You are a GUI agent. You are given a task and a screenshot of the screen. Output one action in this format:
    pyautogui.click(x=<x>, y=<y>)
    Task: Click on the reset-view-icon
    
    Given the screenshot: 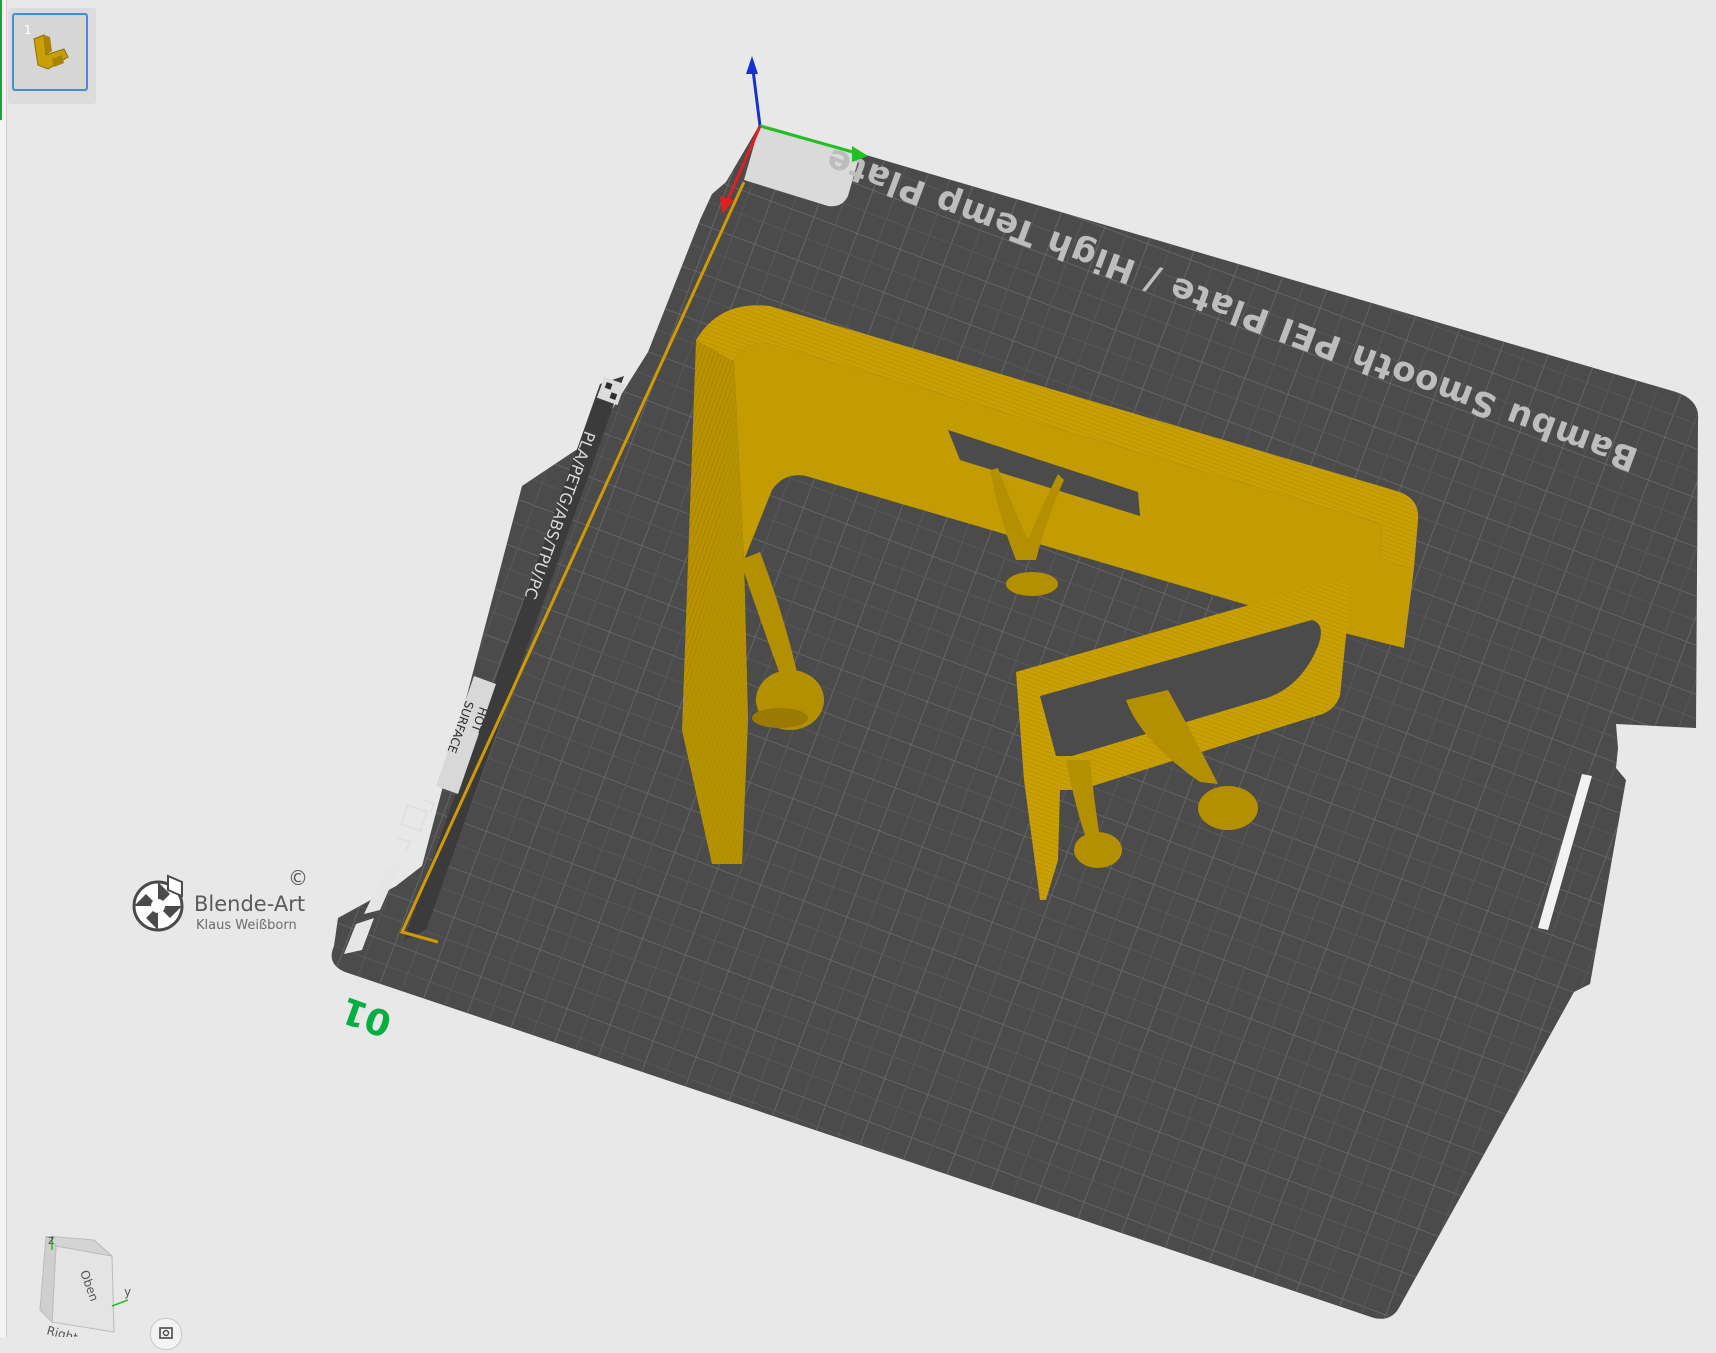 What is the action you would take?
    pyautogui.click(x=166, y=1333)
    